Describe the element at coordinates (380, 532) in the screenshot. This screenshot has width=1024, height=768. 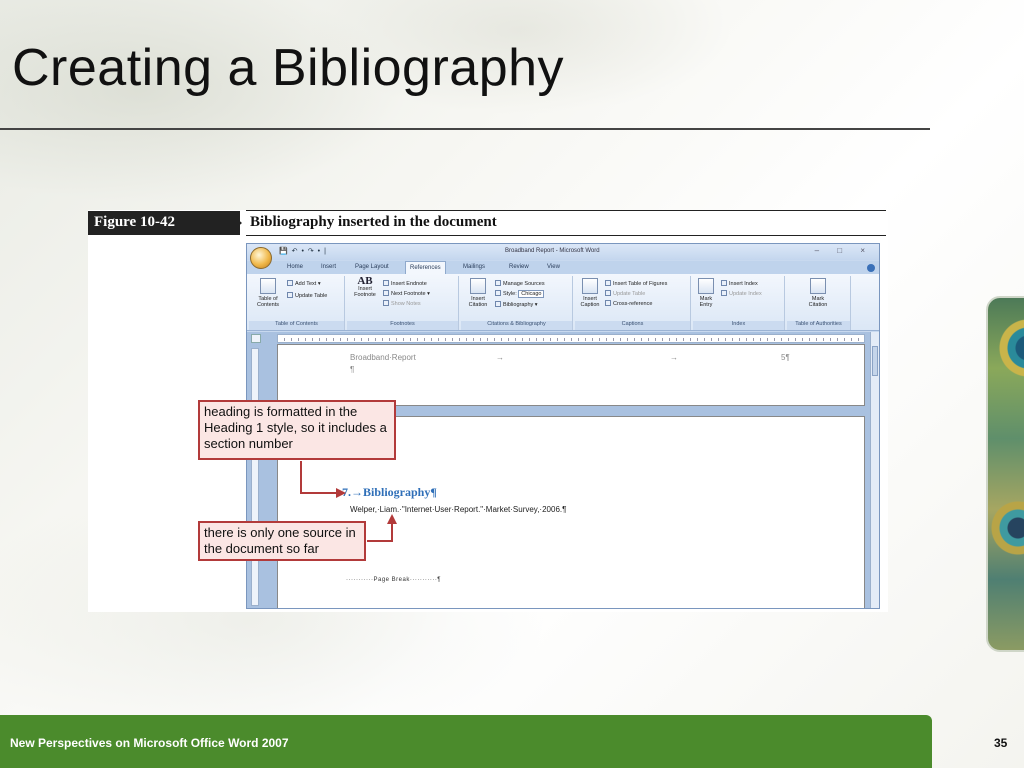
I see `callout-arrow-source` at that location.